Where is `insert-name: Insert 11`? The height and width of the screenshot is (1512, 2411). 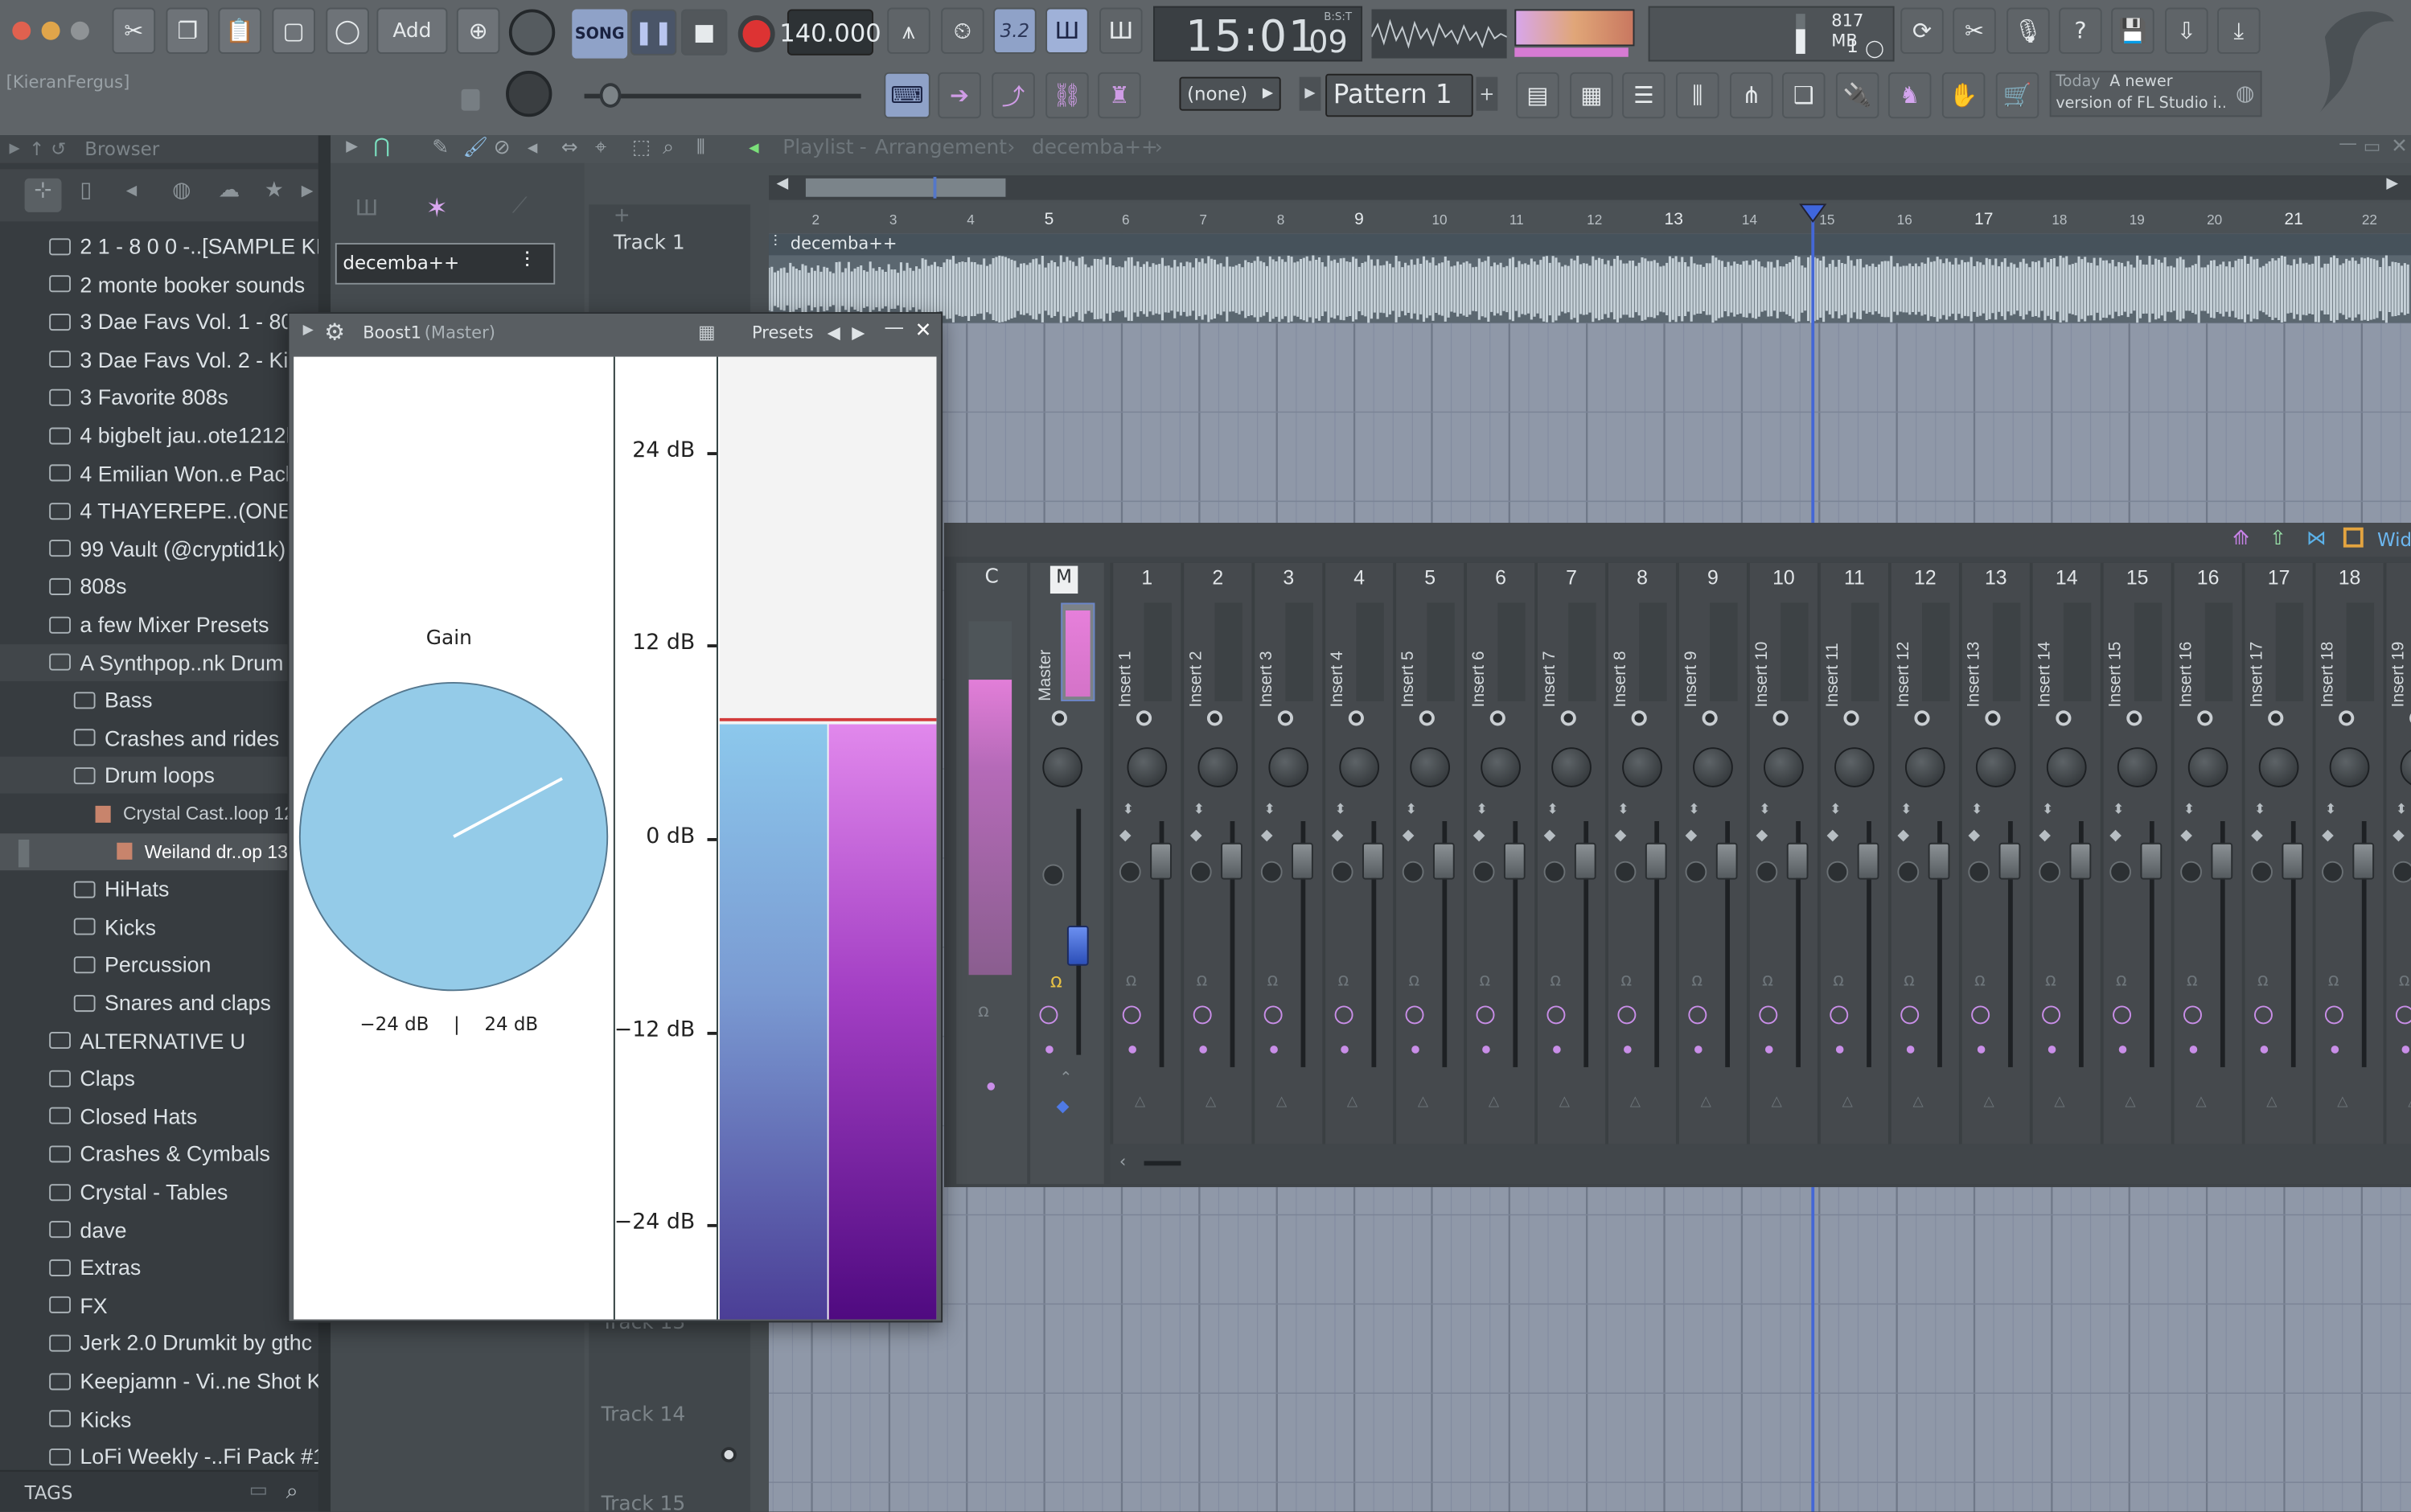
insert-name: Insert 11 is located at coordinates (1835, 655).